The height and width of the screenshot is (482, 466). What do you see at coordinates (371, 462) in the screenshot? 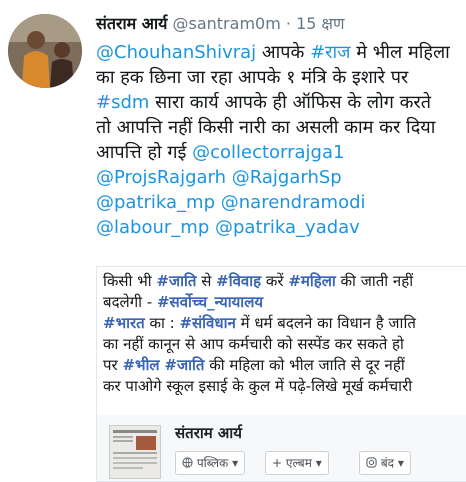
I see `instagram-icon` at bounding box center [371, 462].